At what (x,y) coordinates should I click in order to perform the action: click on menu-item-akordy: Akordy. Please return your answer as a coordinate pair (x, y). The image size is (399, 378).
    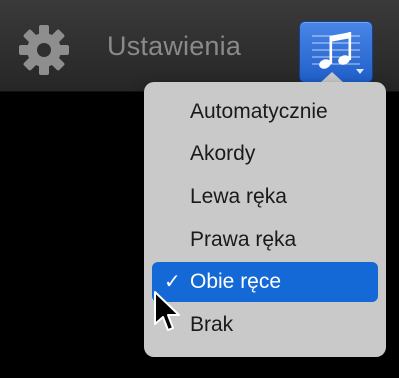
    Looking at the image, I should click on (265, 154).